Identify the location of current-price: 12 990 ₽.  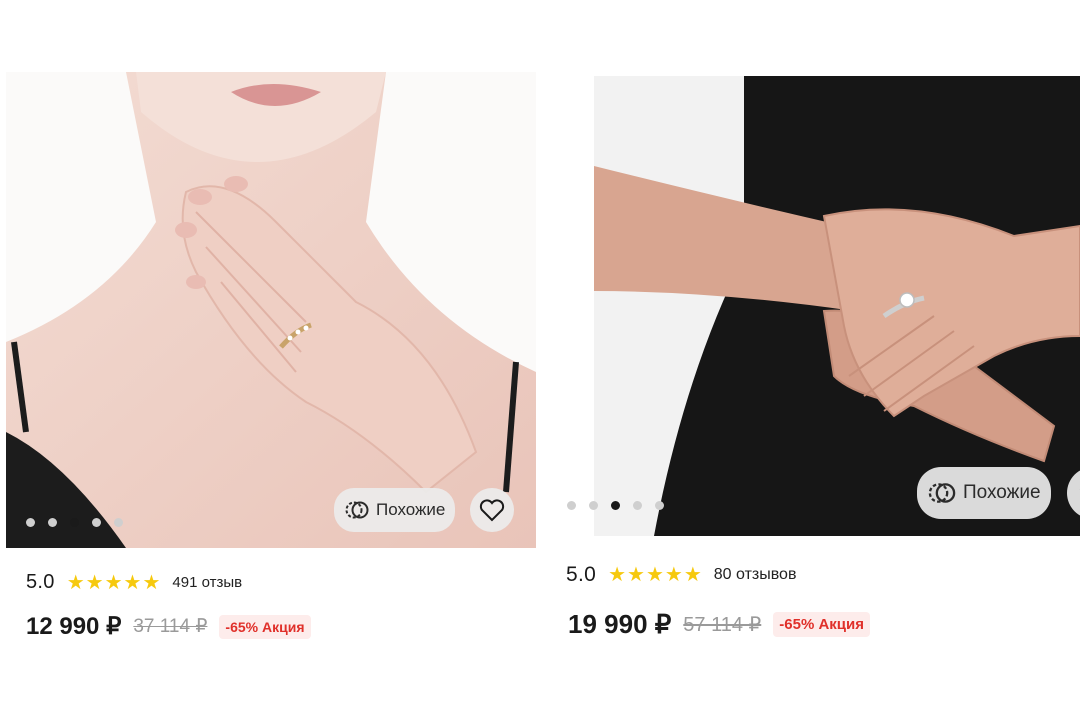
(74, 626).